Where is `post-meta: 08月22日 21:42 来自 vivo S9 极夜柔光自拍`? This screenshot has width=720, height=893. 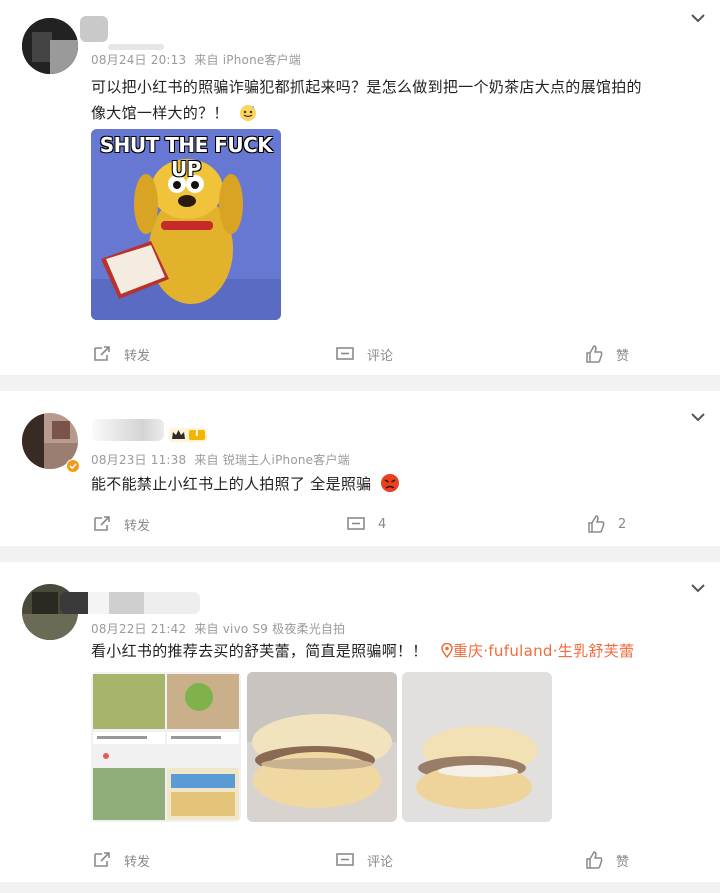
post-meta: 08月22日 21:42 来自 vivo S9 极夜柔光自拍 is located at coordinates (222, 628).